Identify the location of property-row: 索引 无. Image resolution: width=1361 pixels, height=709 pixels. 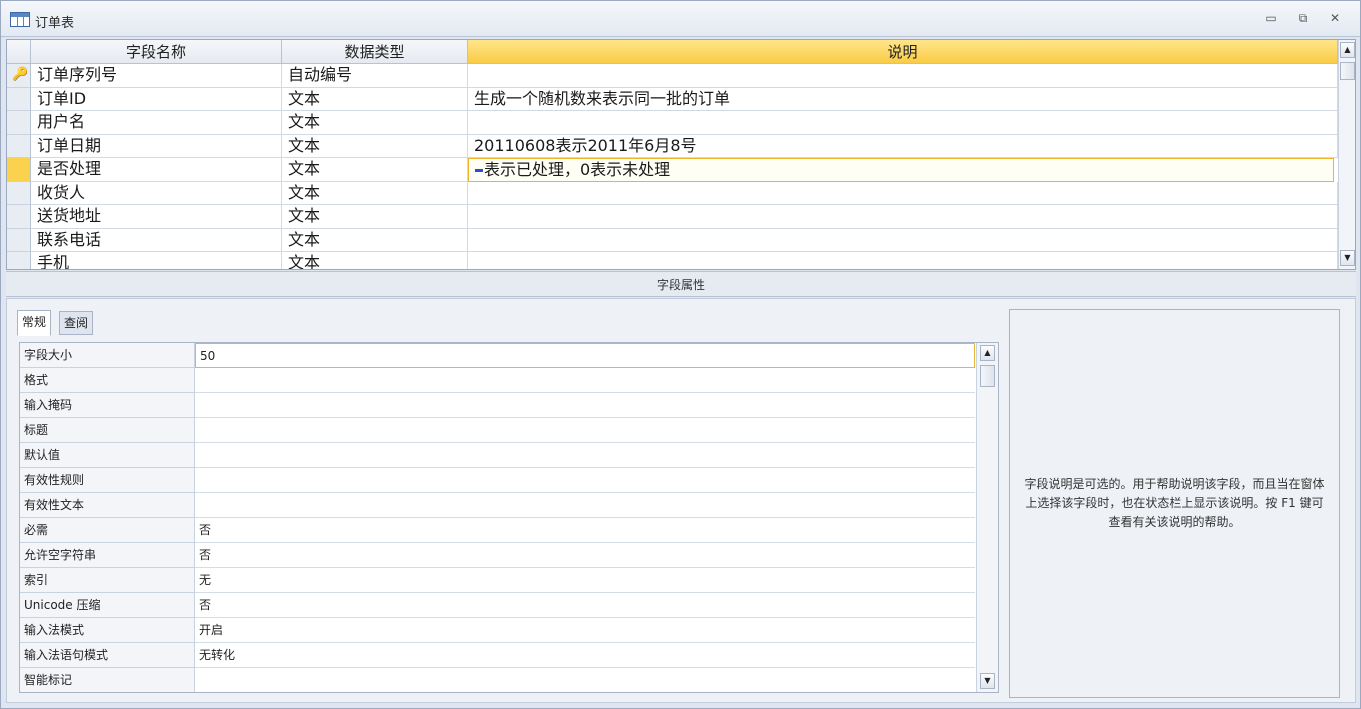
(497, 580).